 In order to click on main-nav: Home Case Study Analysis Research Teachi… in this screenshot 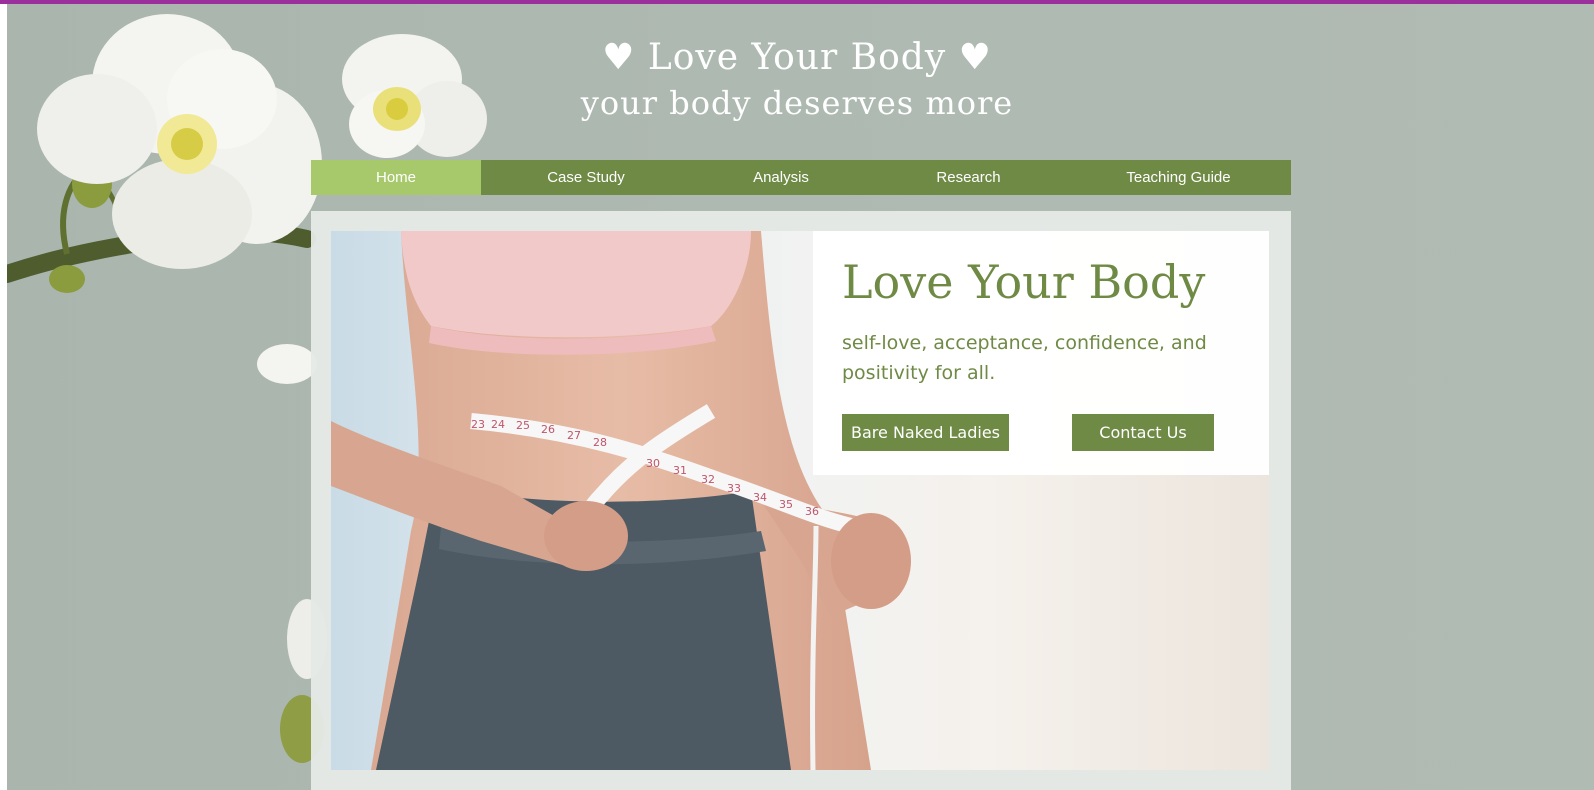, I will do `click(801, 177)`.